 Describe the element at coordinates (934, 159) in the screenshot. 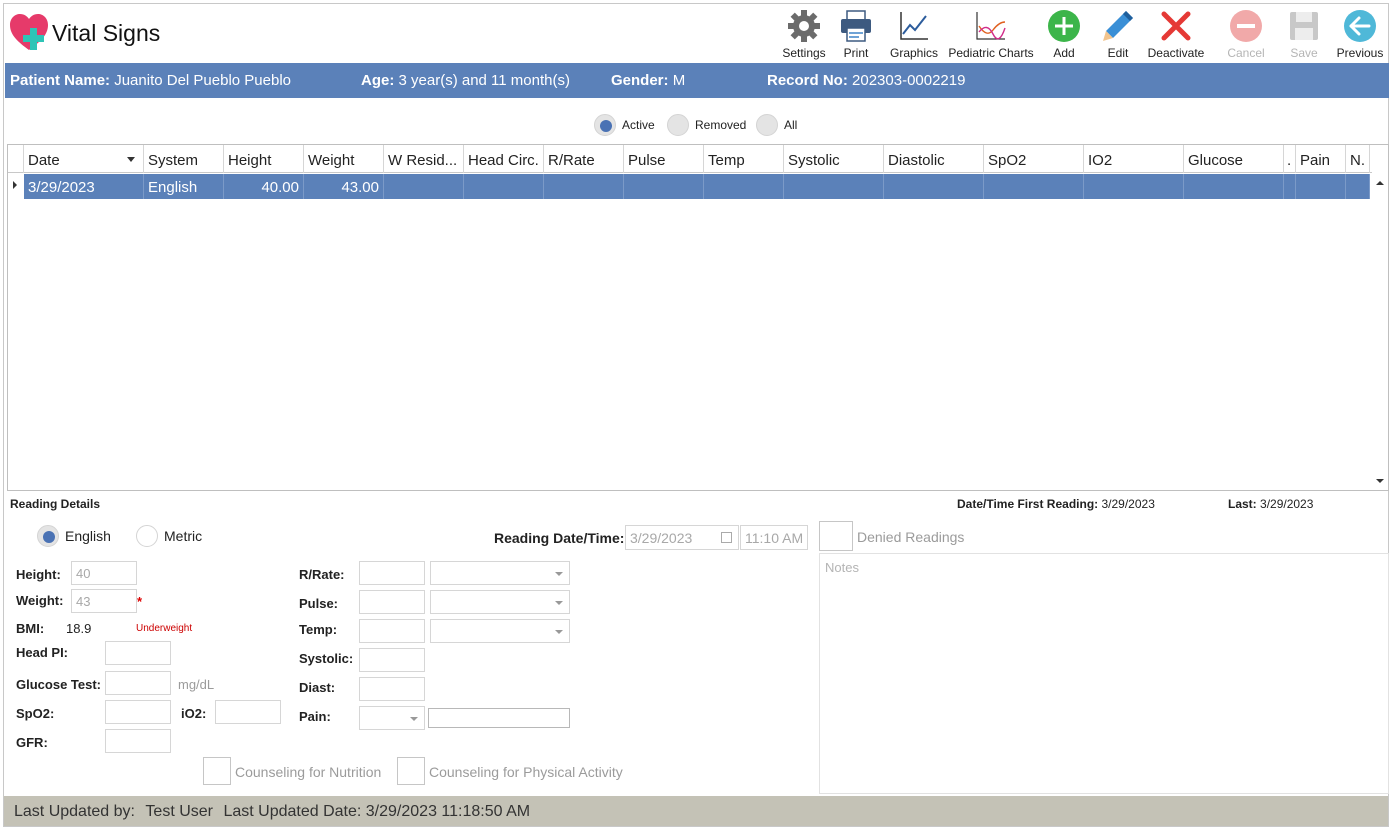

I see `column-header-diastolic: Diastolic` at that location.